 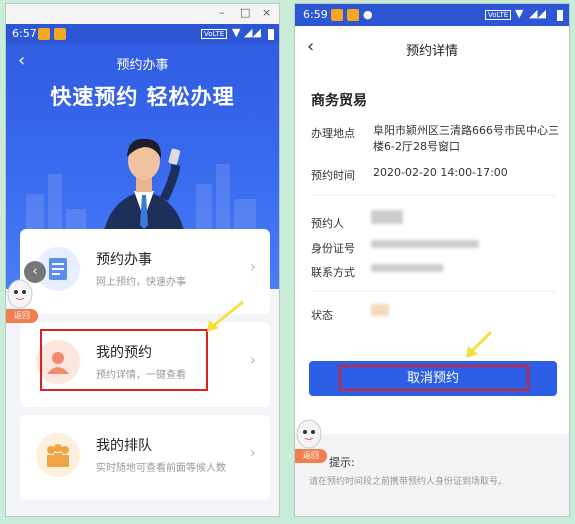 What do you see at coordinates (333, 248) in the screenshot?
I see `id-label: 身份证号` at bounding box center [333, 248].